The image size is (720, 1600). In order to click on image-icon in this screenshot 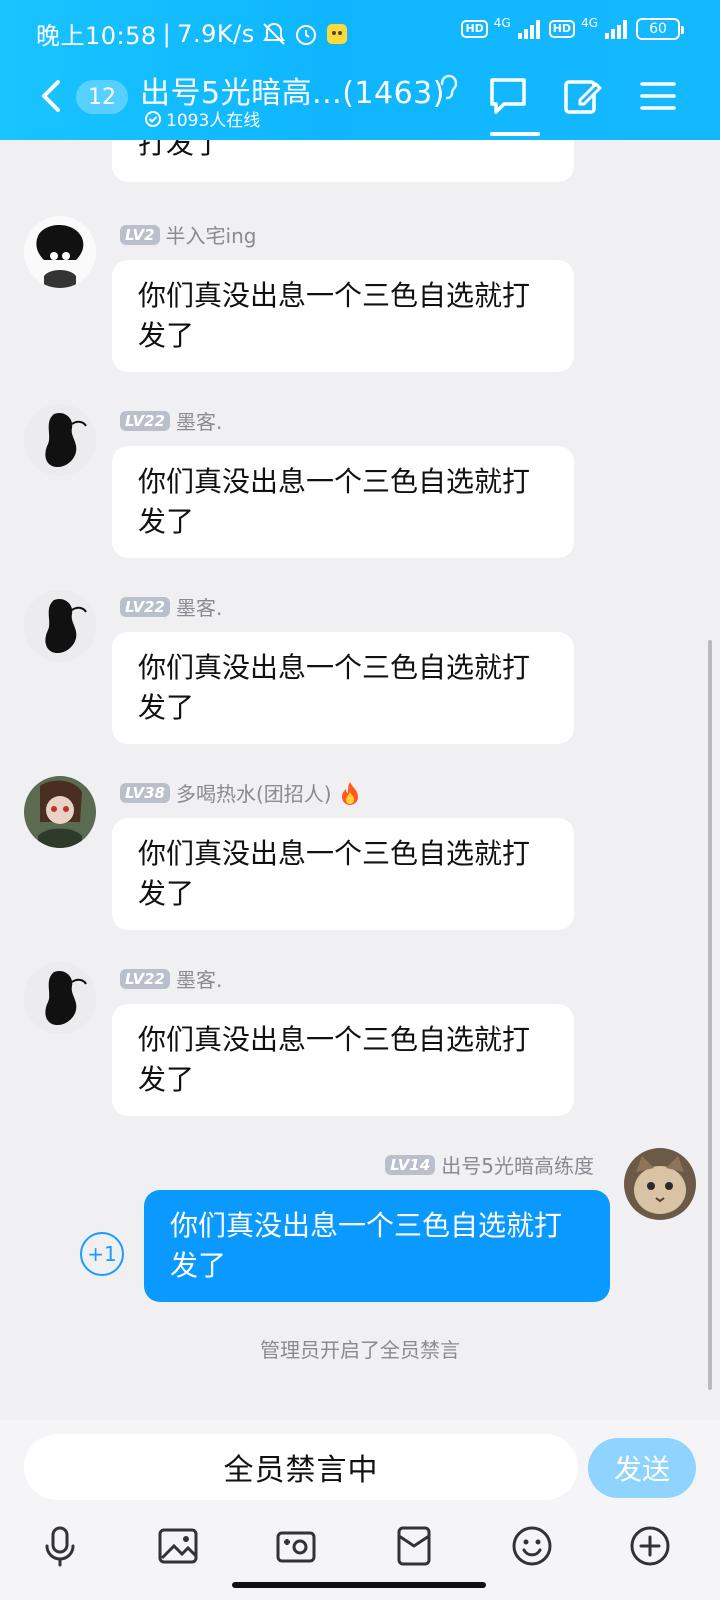, I will do `click(178, 1546)`.